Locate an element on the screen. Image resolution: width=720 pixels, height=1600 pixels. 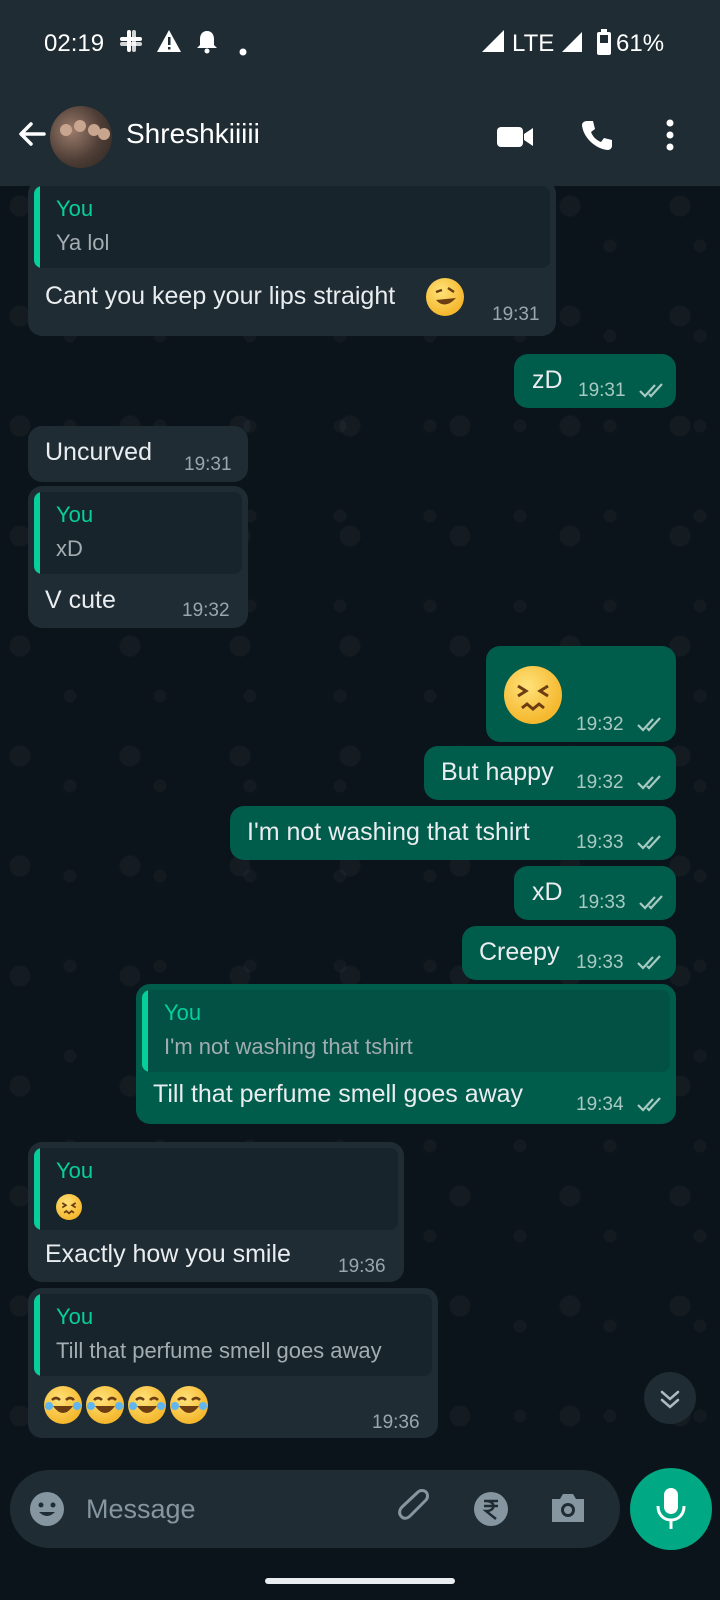
back-arrow-icon is located at coordinates (32, 134).